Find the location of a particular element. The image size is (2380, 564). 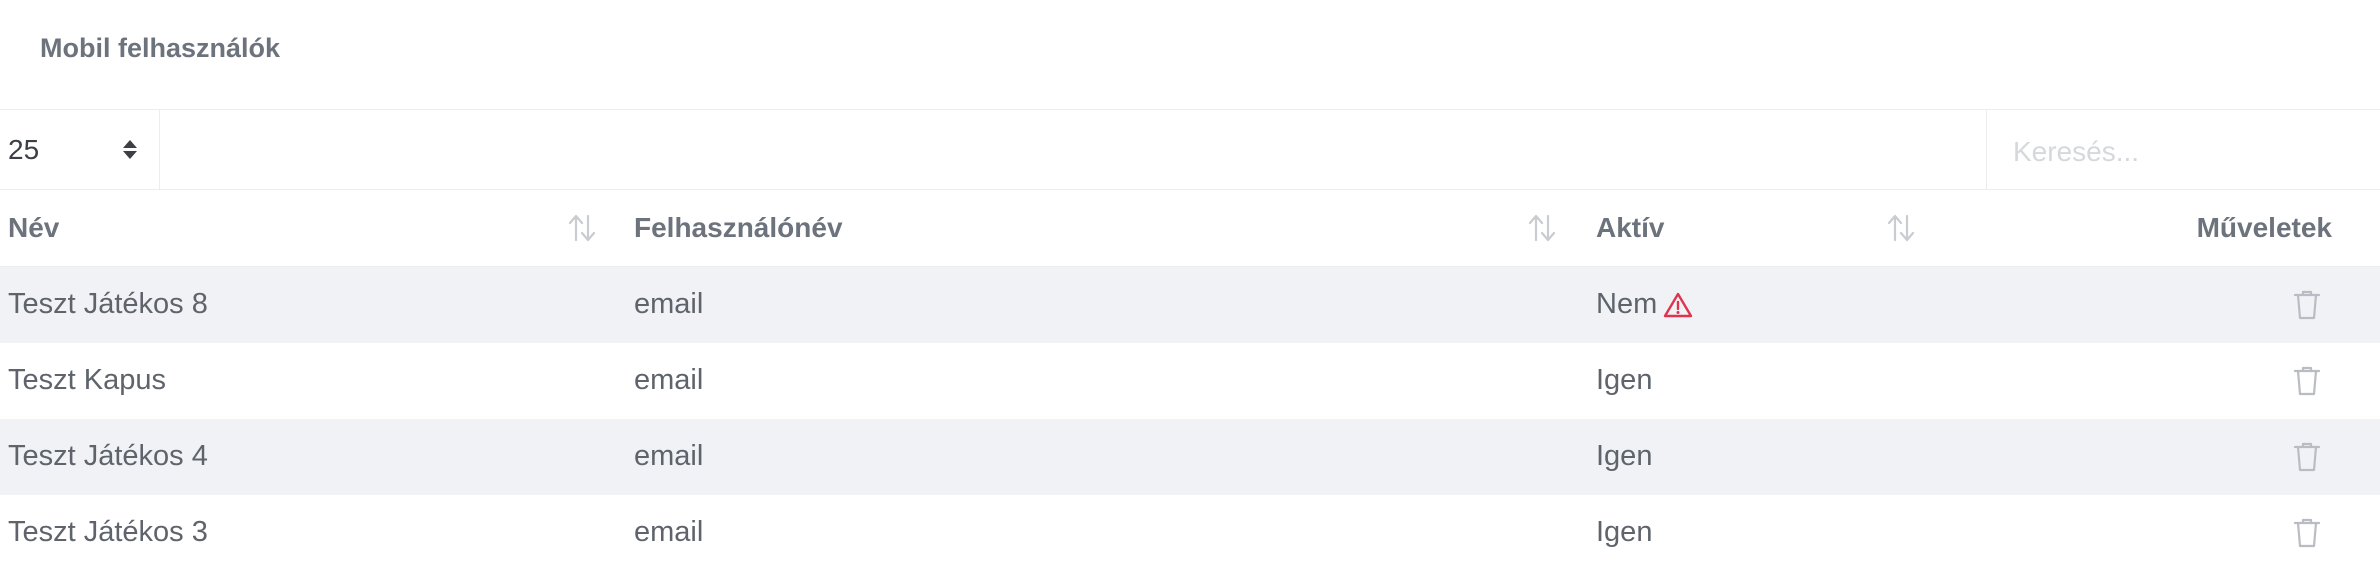

cell-name: Teszt Játékos 3 is located at coordinates (108, 532).